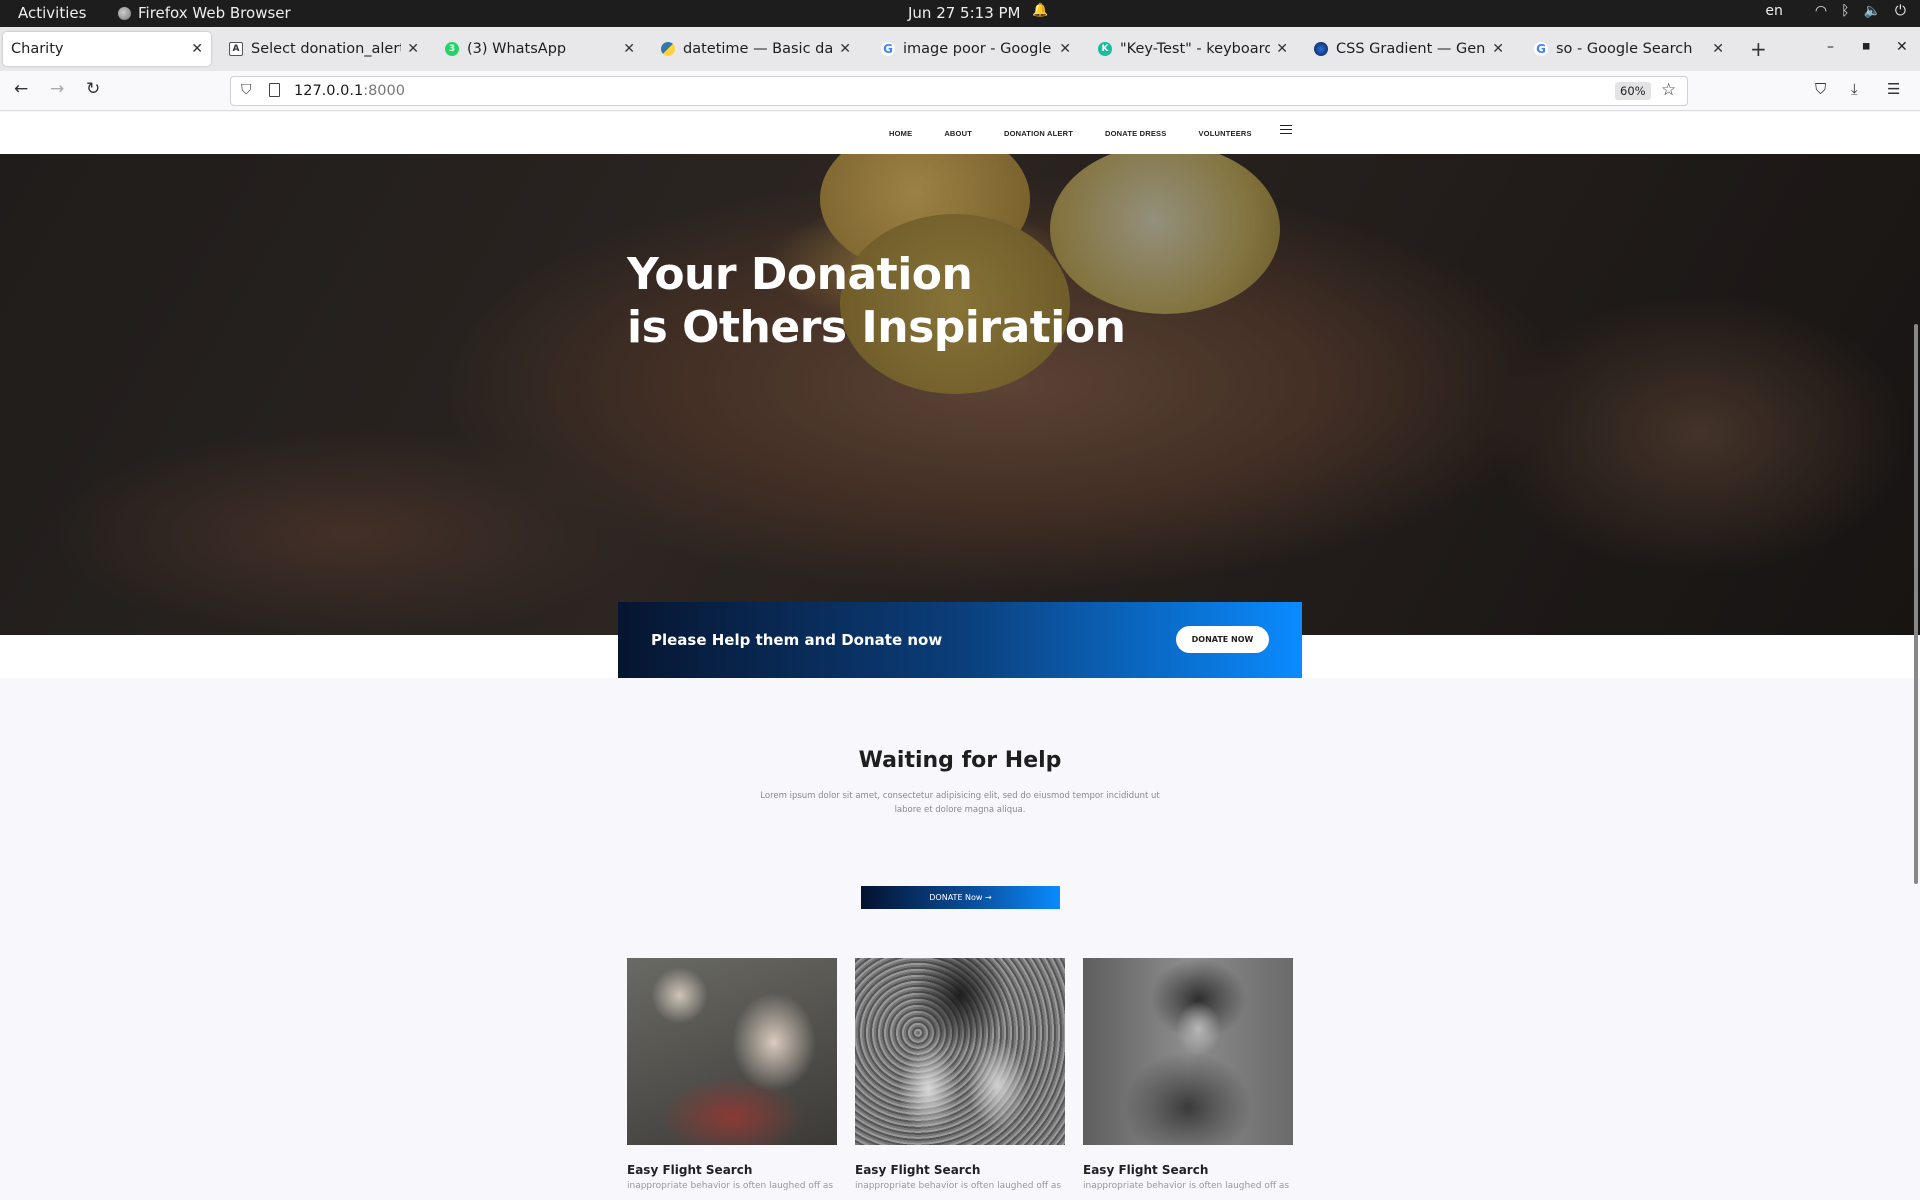 This screenshot has height=1200, width=1920. Describe the element at coordinates (960, 1051) in the screenshot. I see `sandals-photo` at that location.